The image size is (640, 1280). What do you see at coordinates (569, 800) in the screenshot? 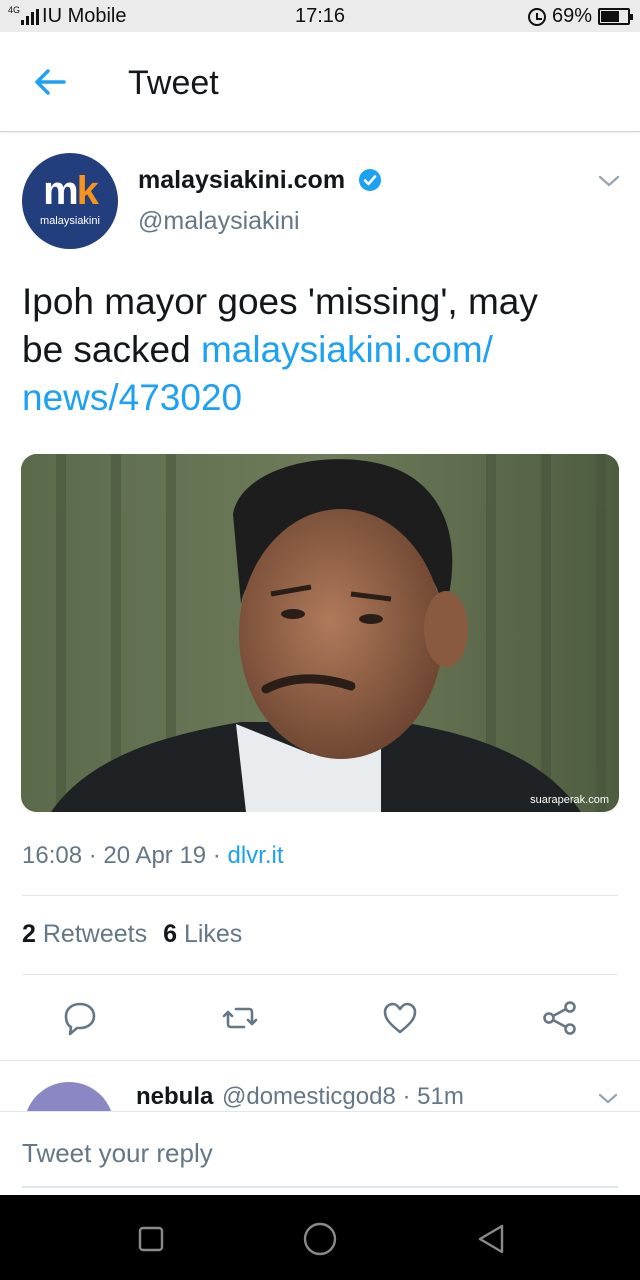
I see `photo-credit: suaraperak.com` at bounding box center [569, 800].